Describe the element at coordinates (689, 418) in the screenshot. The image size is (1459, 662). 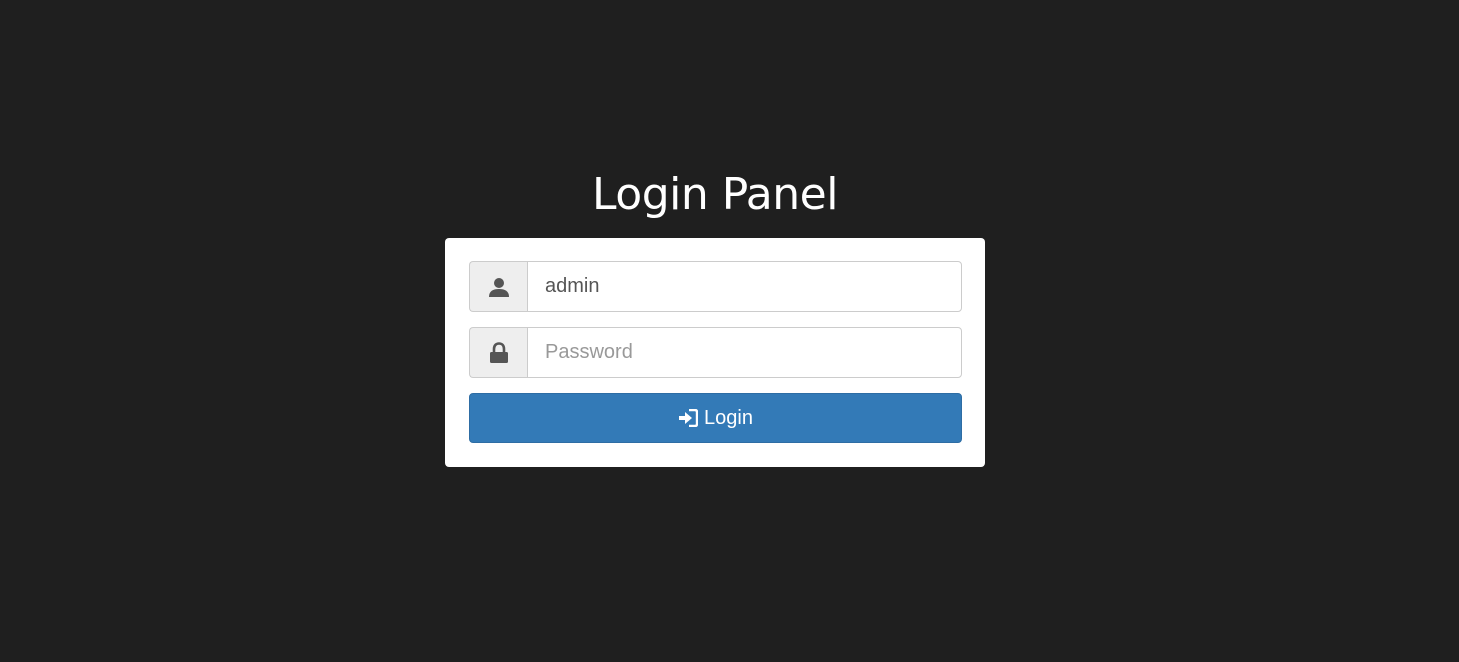
I see `sign-in-icon` at that location.